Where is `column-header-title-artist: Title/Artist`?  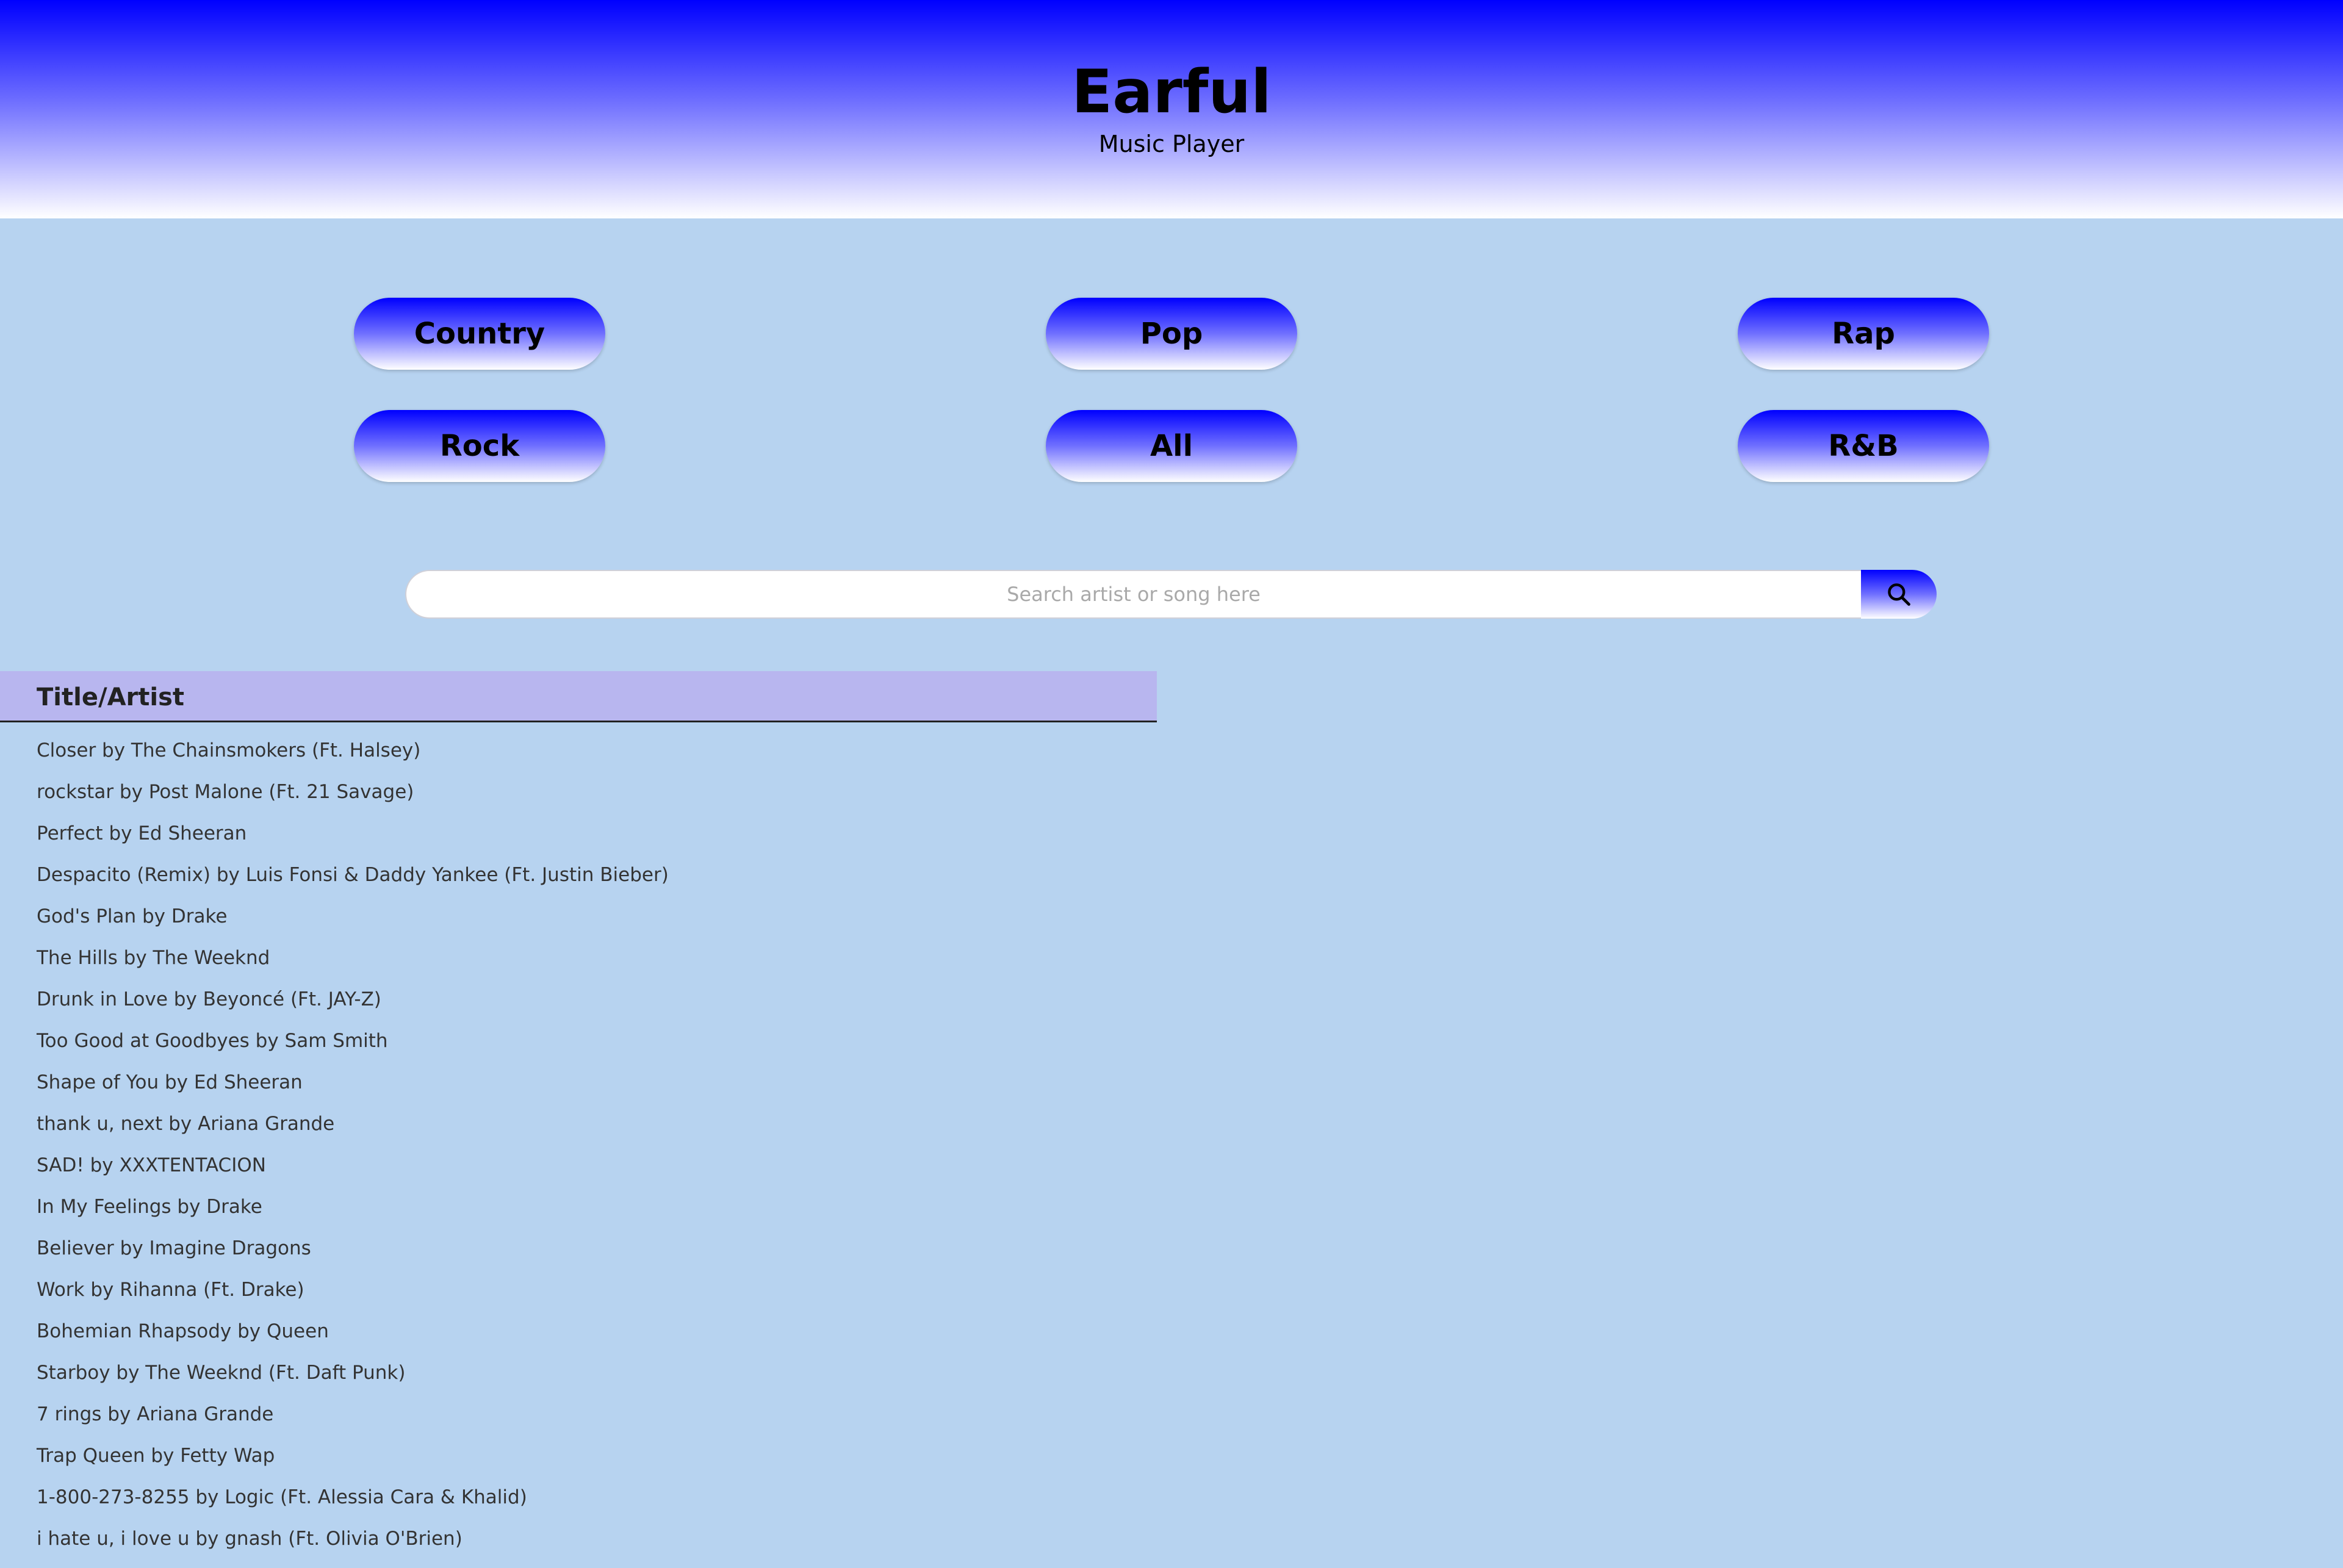
column-header-title-artist: Title/Artist is located at coordinates (110, 697).